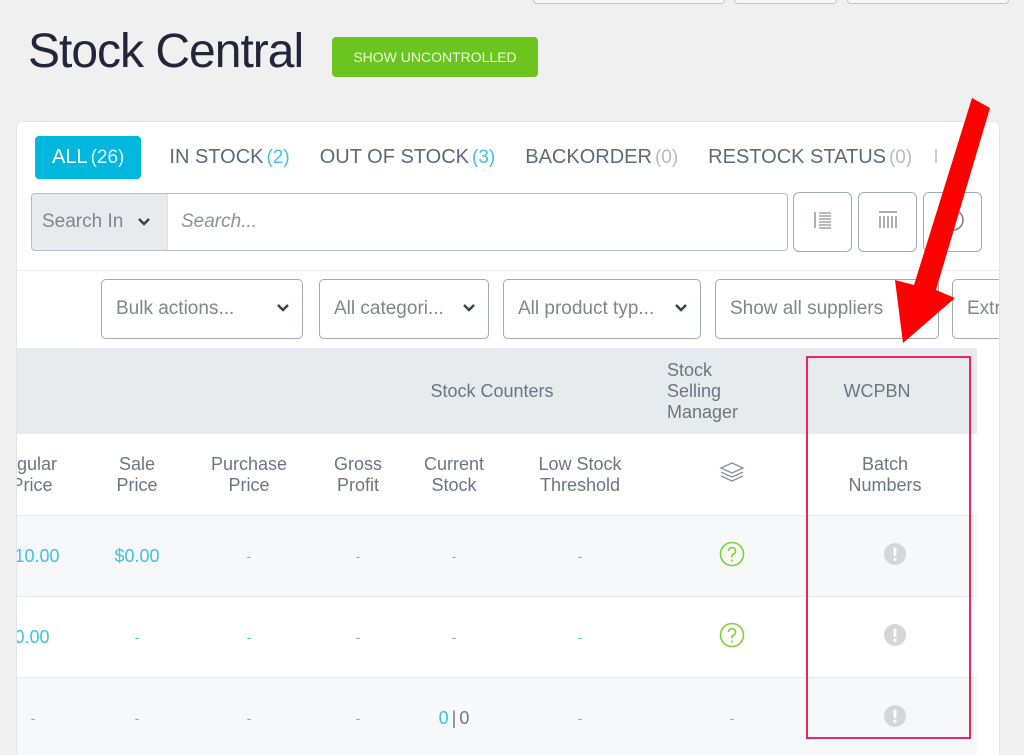  What do you see at coordinates (435, 57) in the screenshot?
I see `show-uncontrolled-button: SHOW UNCONTROLLED` at bounding box center [435, 57].